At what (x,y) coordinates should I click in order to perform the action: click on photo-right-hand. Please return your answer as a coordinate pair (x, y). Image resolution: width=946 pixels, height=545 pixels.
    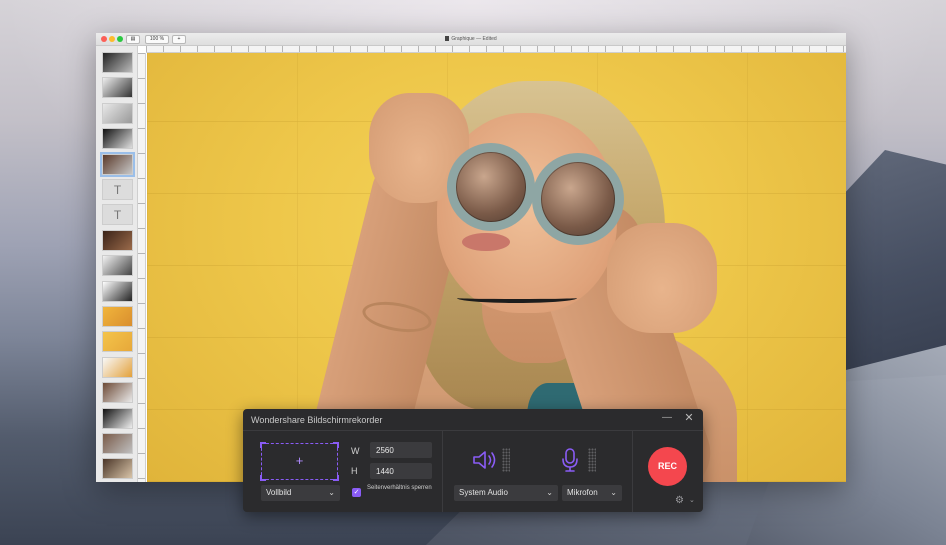
    Looking at the image, I should click on (662, 278).